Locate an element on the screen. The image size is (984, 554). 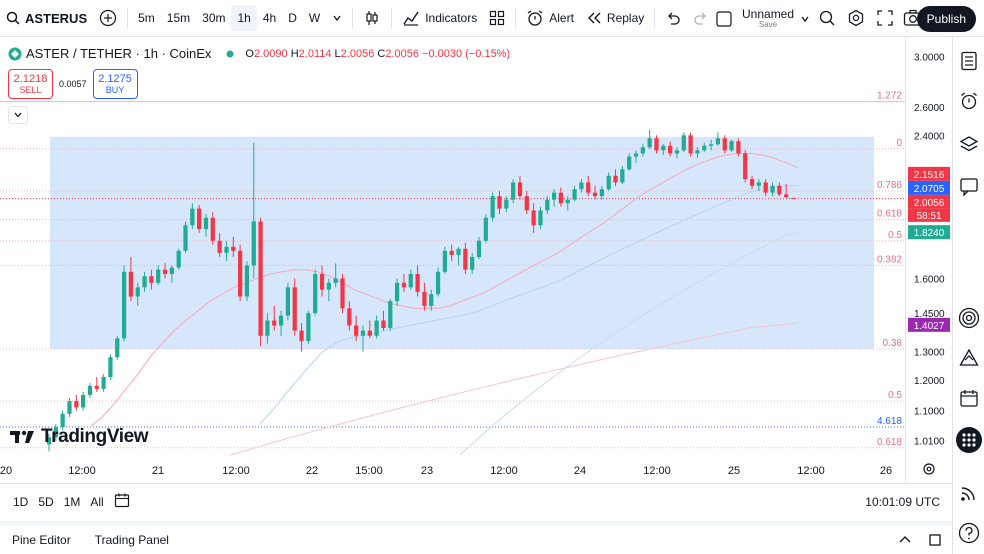
compare-button is located at coordinates (108, 18).